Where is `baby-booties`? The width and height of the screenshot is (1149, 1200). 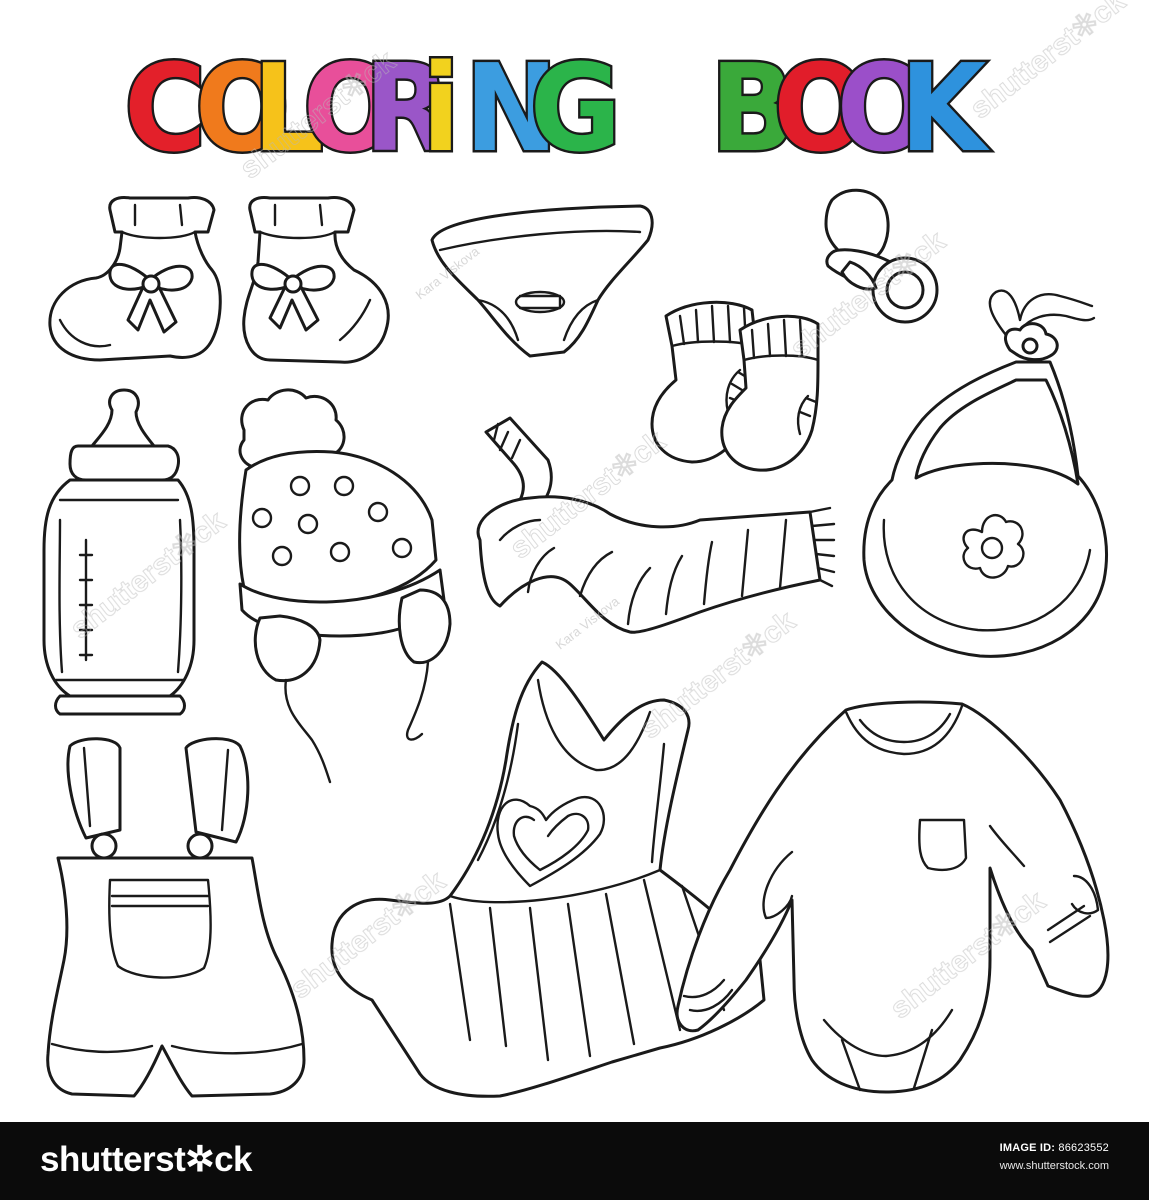 baby-booties is located at coordinates (219, 280).